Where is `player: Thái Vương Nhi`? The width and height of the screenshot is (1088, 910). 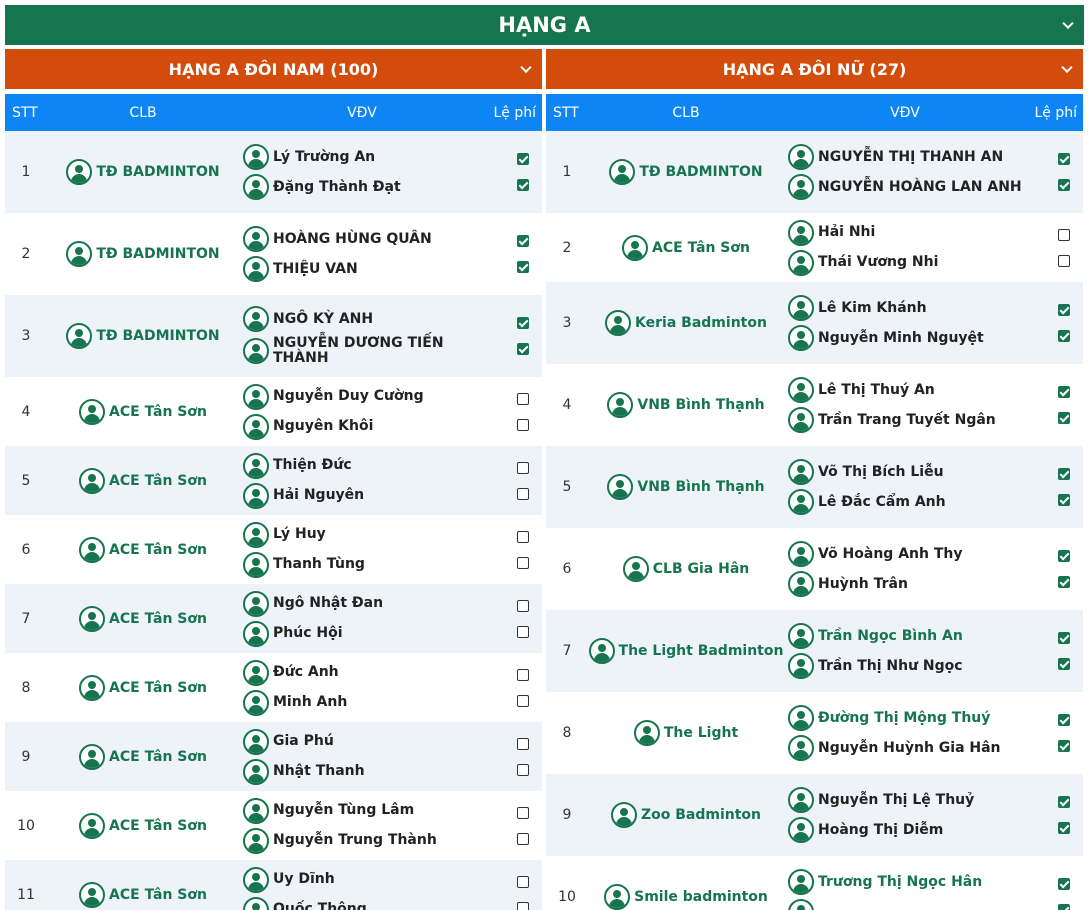 player: Thái Vương Nhi is located at coordinates (907, 262).